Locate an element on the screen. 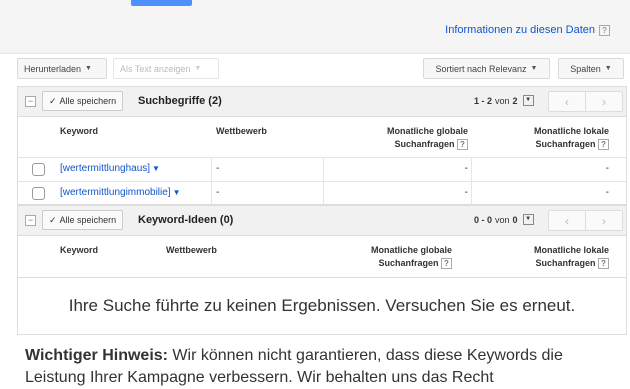  info-link-label: Informationen zu diesen Daten is located at coordinates (520, 30).